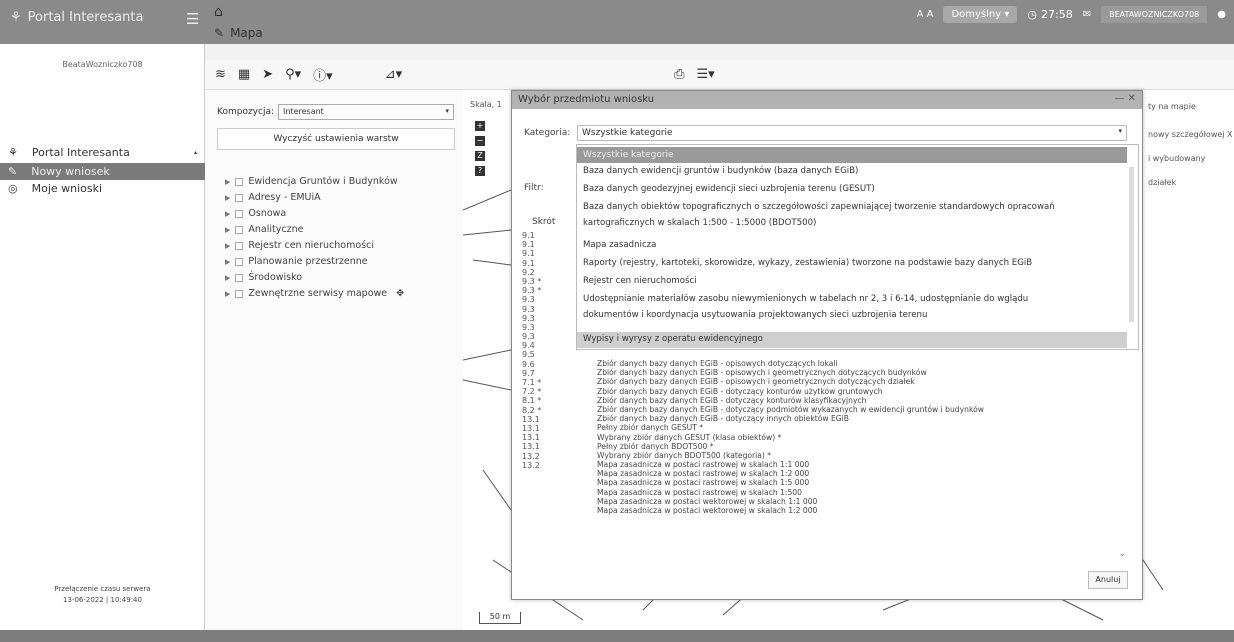  What do you see at coordinates (246, 33) in the screenshot?
I see `breadcrumb-map: Mapa` at bounding box center [246, 33].